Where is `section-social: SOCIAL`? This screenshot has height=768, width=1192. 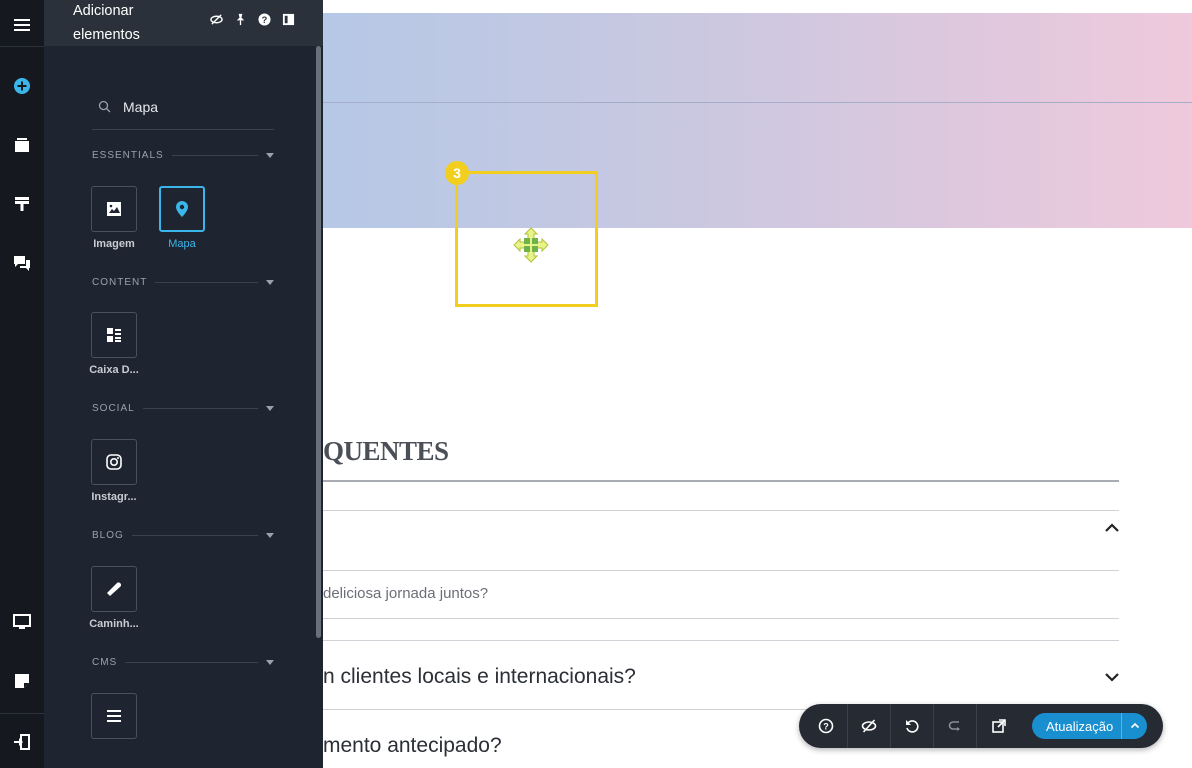 section-social: SOCIAL is located at coordinates (183, 408).